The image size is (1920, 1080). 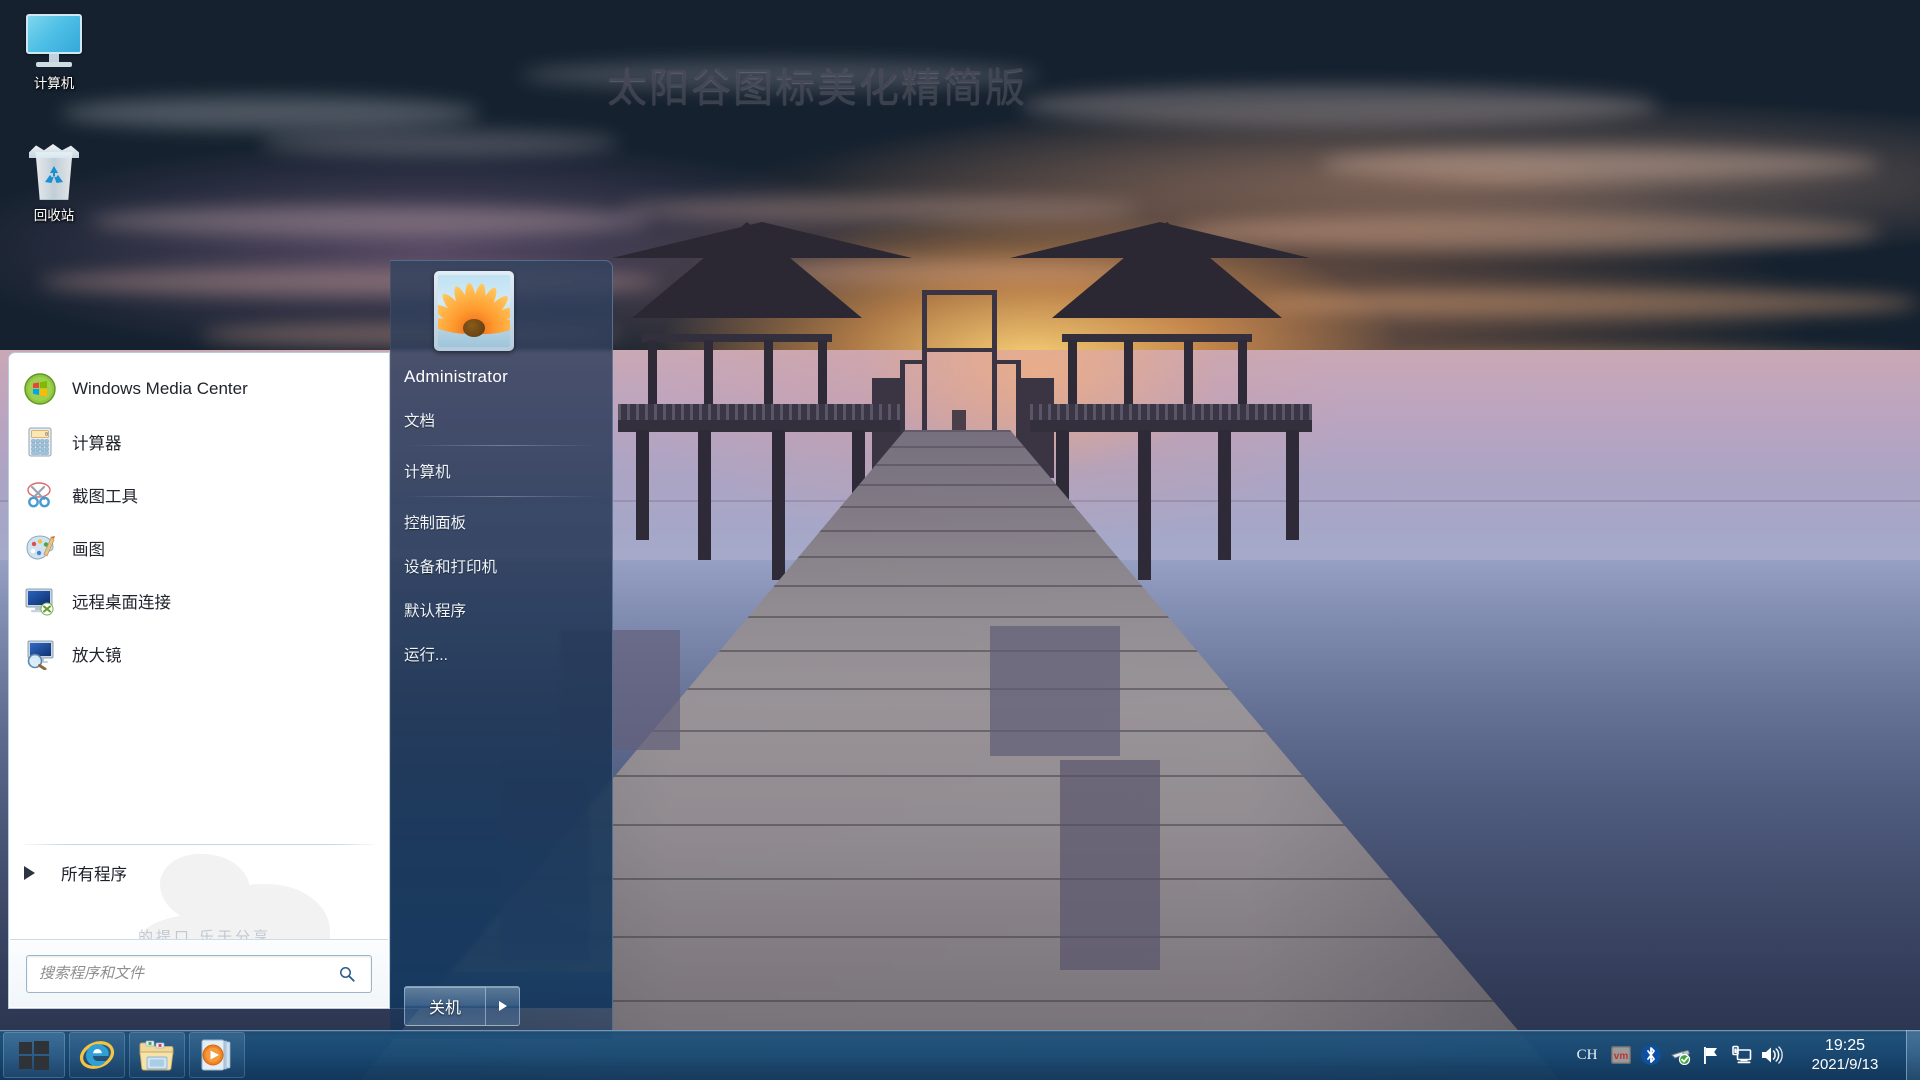 What do you see at coordinates (40, 495) in the screenshot?
I see `snipping-tool-icon` at bounding box center [40, 495].